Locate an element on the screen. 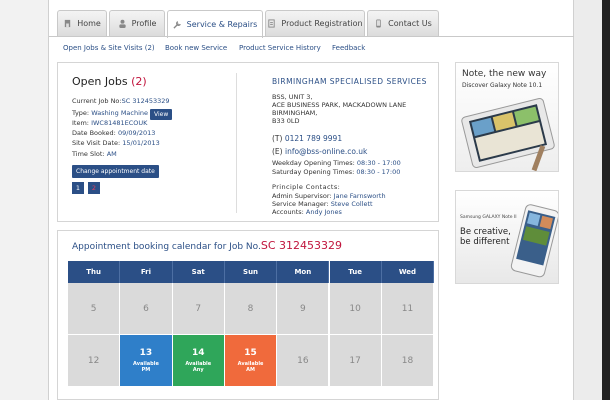  current-job-value: SC 312453329 is located at coordinates (145, 101).